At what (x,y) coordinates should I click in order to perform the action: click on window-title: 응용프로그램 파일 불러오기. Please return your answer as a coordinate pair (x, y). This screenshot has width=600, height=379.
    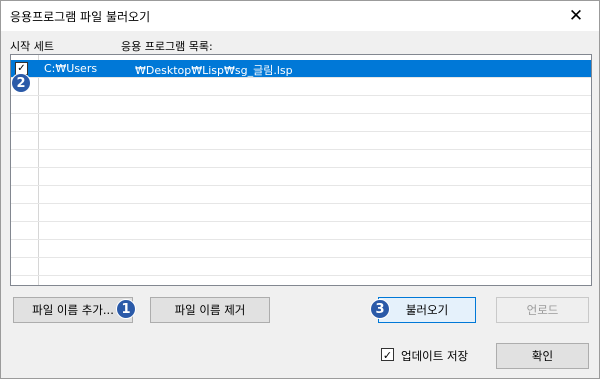
    Looking at the image, I should click on (80, 17).